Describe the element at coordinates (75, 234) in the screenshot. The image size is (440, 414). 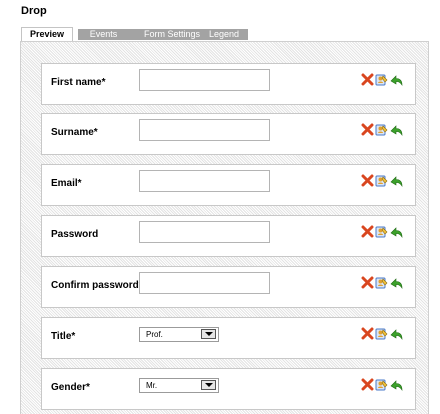
I see `field-label: Password` at that location.